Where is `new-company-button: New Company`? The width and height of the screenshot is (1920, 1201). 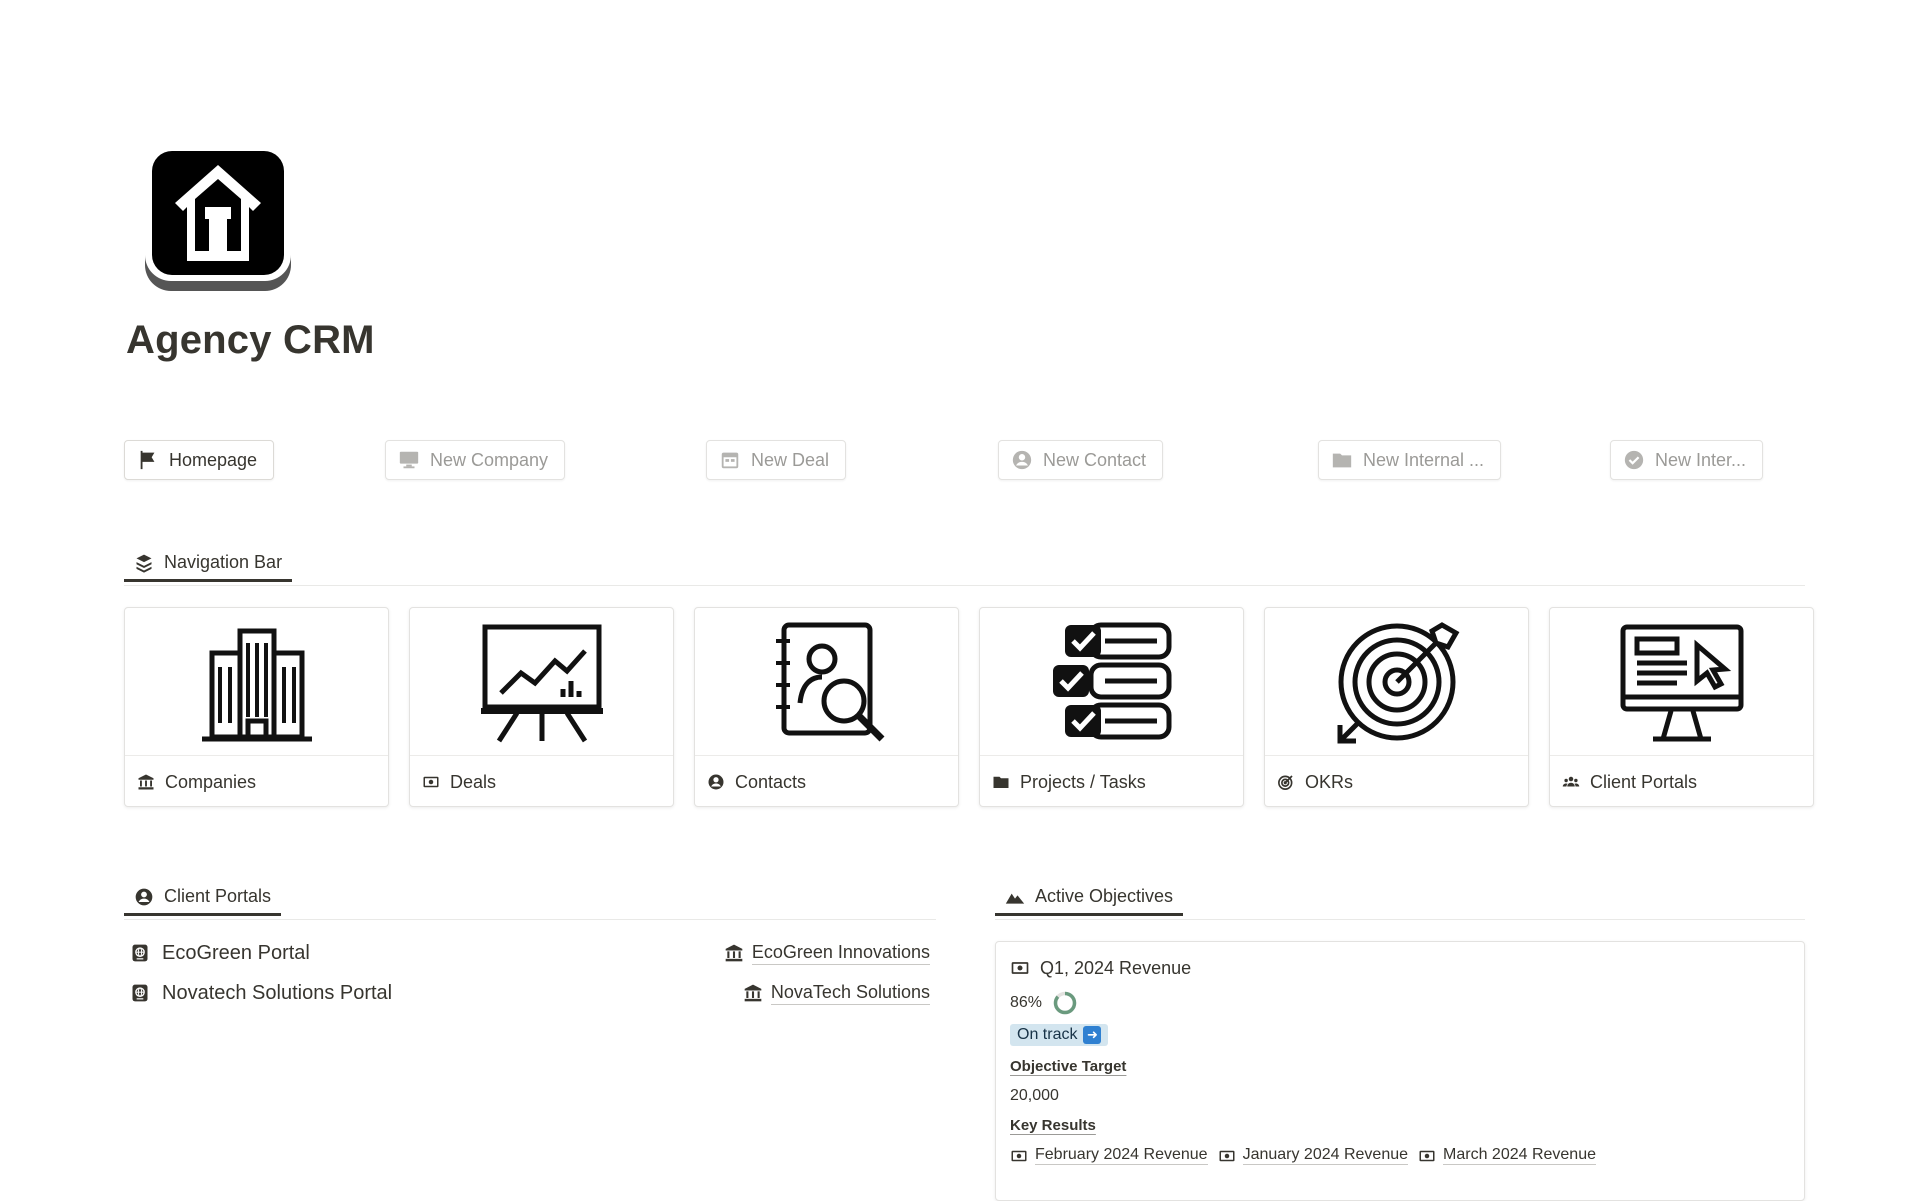
new-company-button: New Company is located at coordinates (475, 460).